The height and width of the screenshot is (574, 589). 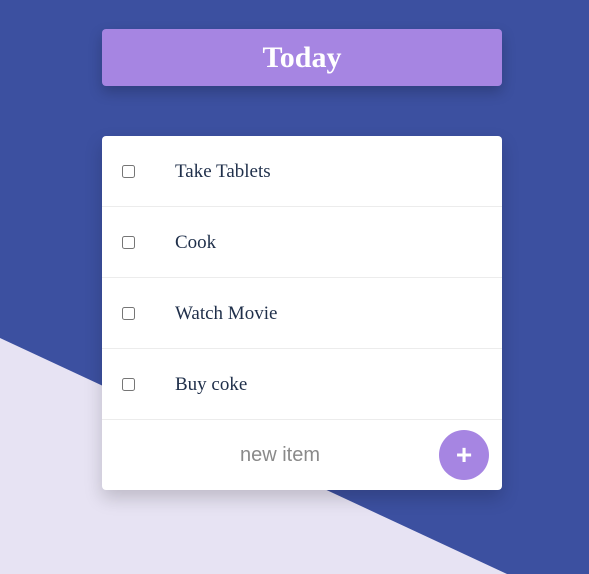 I want to click on todo-label: Buy coke, so click(x=211, y=384).